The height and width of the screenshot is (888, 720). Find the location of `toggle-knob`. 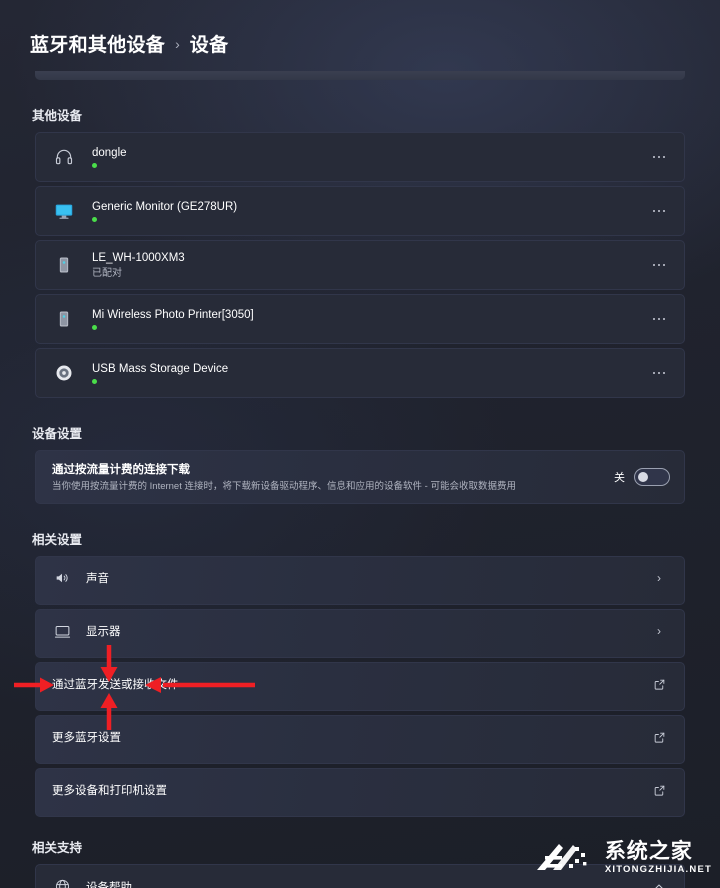

toggle-knob is located at coordinates (643, 477).